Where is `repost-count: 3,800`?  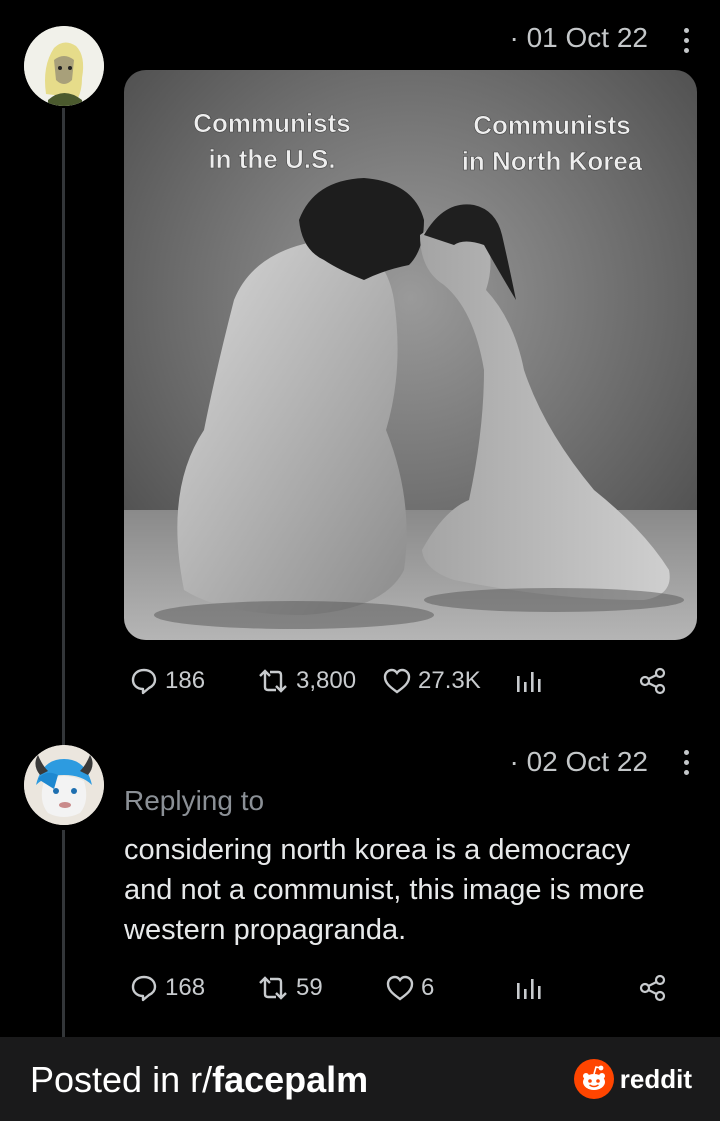
repost-count: 3,800 is located at coordinates (326, 680).